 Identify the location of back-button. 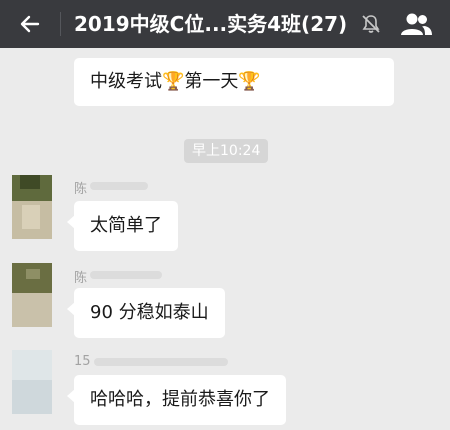
(30, 24).